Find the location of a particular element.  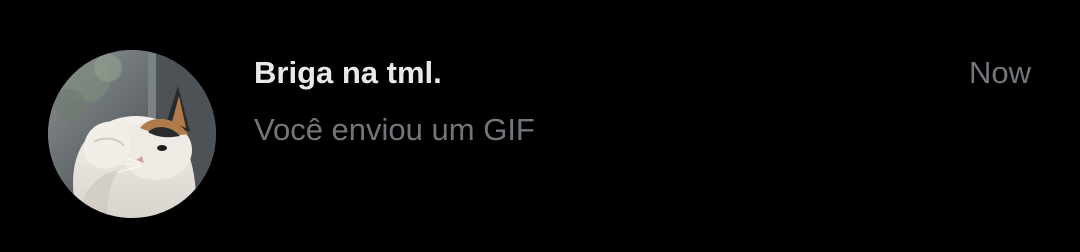

avatar is located at coordinates (132, 134).